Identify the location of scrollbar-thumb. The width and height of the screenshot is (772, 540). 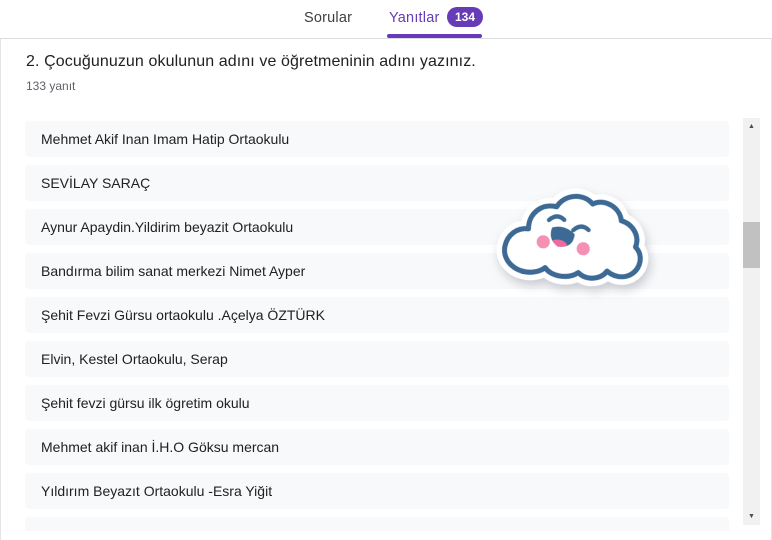
(751, 245).